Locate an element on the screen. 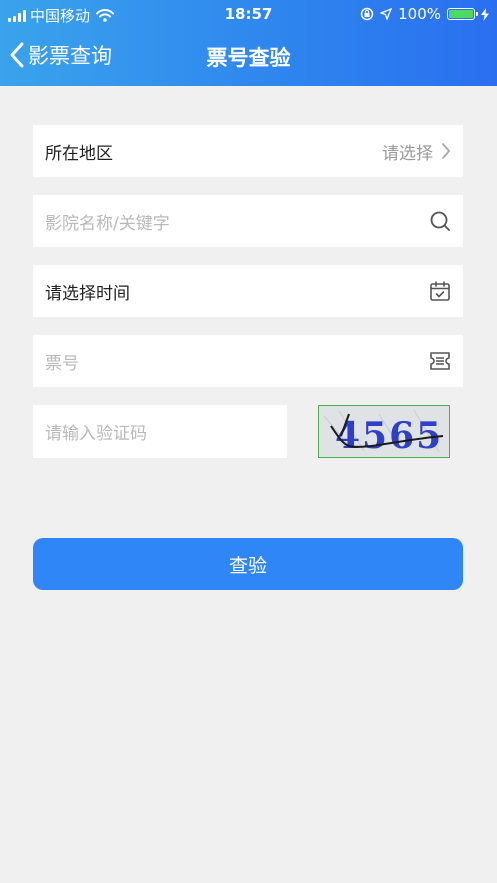  captcha-input-placeholder: 请输入验证码 is located at coordinates (96, 434).